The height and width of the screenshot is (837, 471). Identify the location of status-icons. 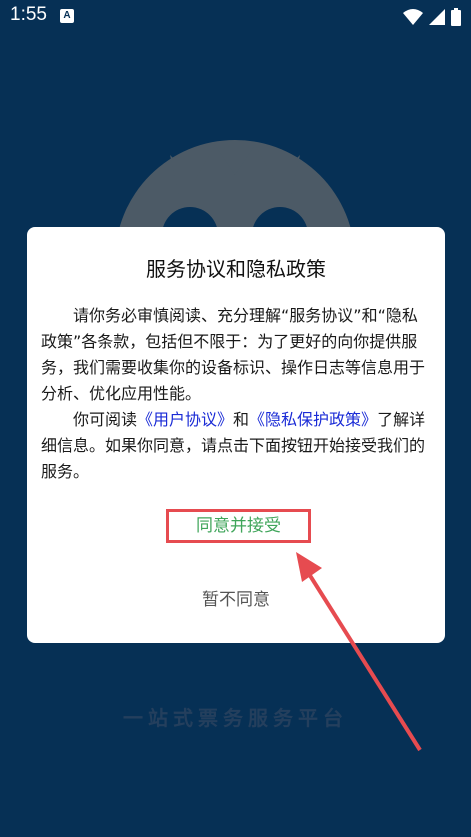
(431, 16).